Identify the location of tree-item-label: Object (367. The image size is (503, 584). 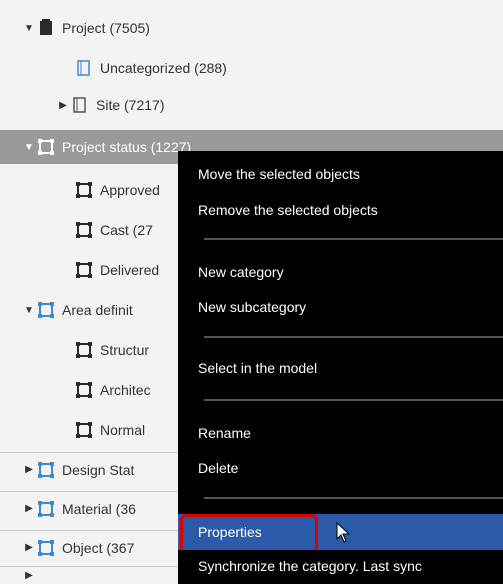
(98, 547).